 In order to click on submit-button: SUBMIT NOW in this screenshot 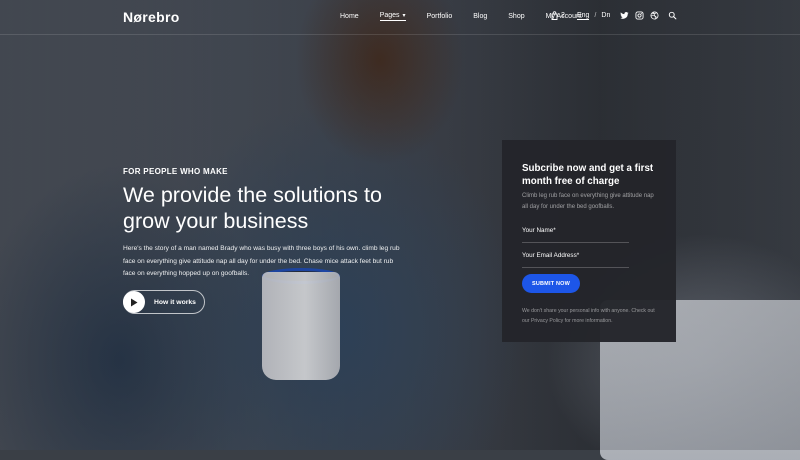, I will do `click(551, 283)`.